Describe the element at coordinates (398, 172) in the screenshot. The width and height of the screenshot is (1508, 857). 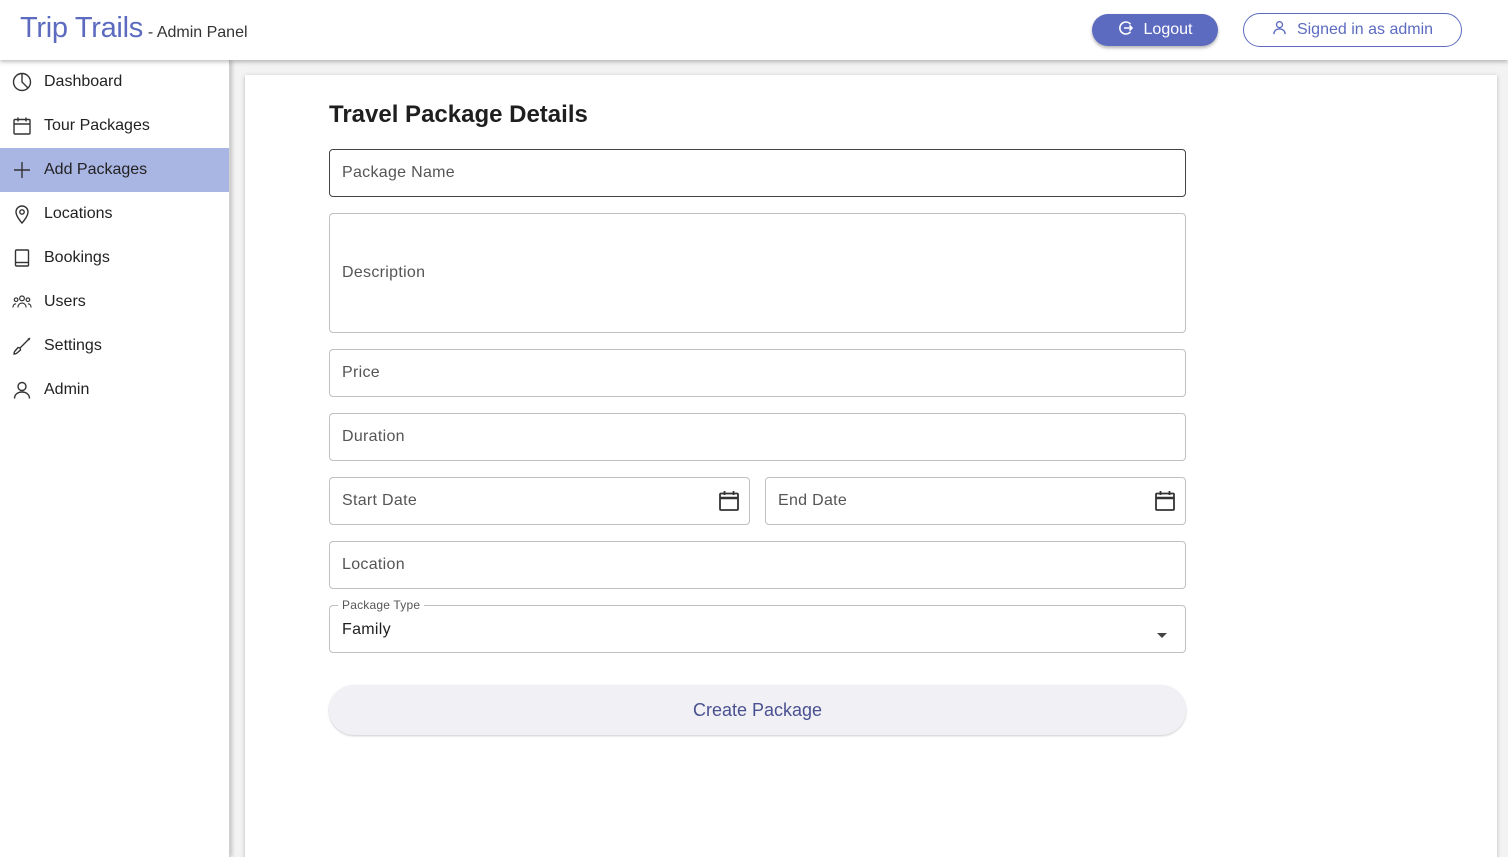
I see `package-name-placeholder: Package Name` at that location.